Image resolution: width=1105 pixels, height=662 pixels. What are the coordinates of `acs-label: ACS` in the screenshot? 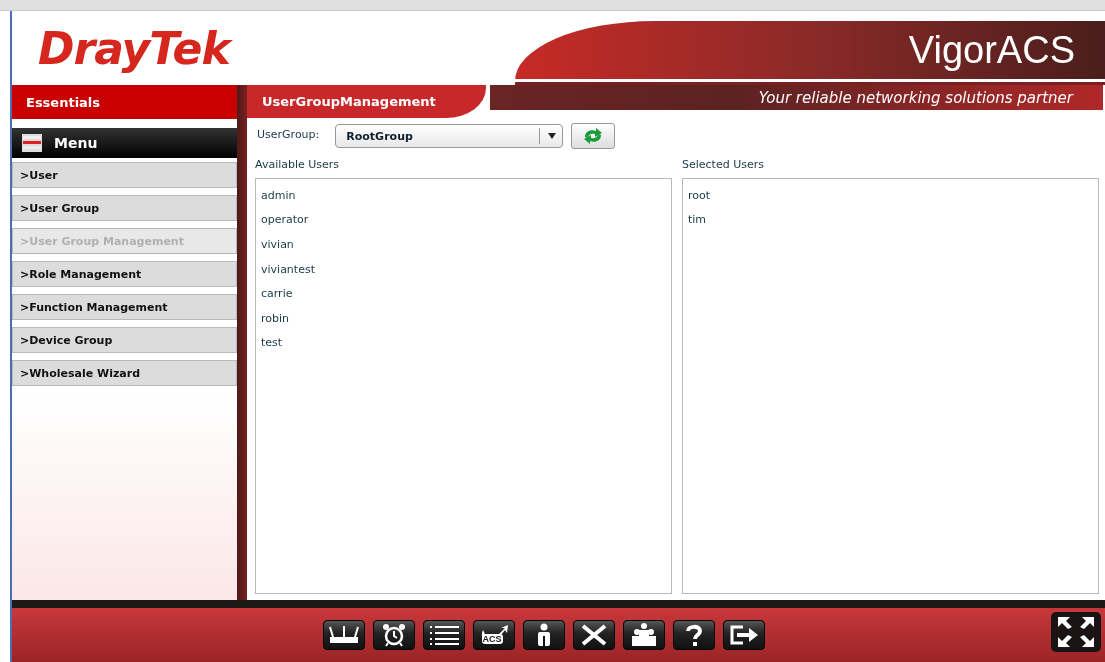 It's located at (492, 639).